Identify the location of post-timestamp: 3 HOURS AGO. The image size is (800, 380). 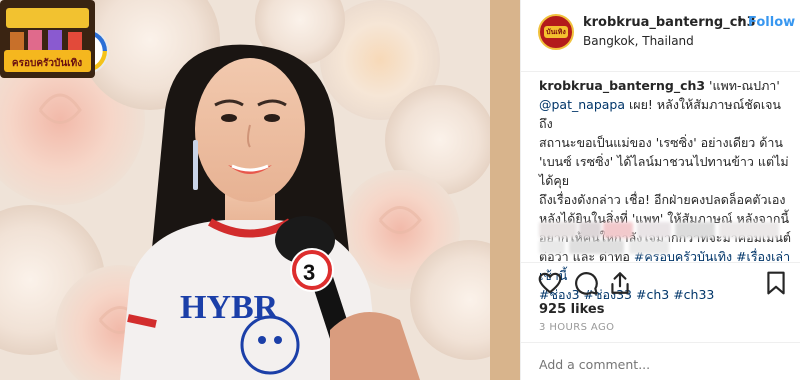
(576, 327).